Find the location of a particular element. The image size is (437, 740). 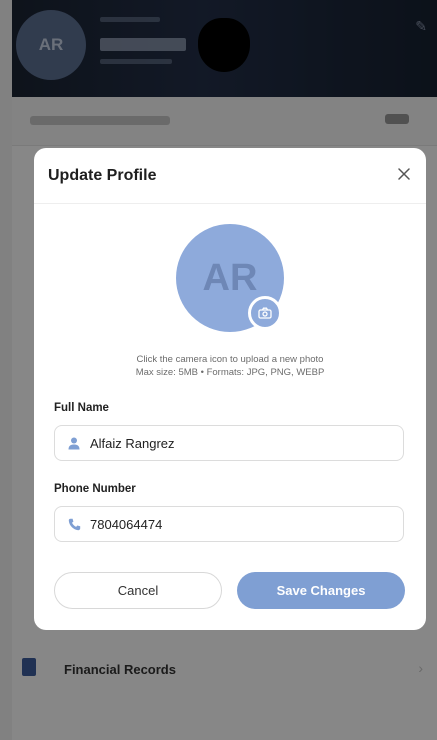

save-changes-button: Save Changes is located at coordinates (321, 590).